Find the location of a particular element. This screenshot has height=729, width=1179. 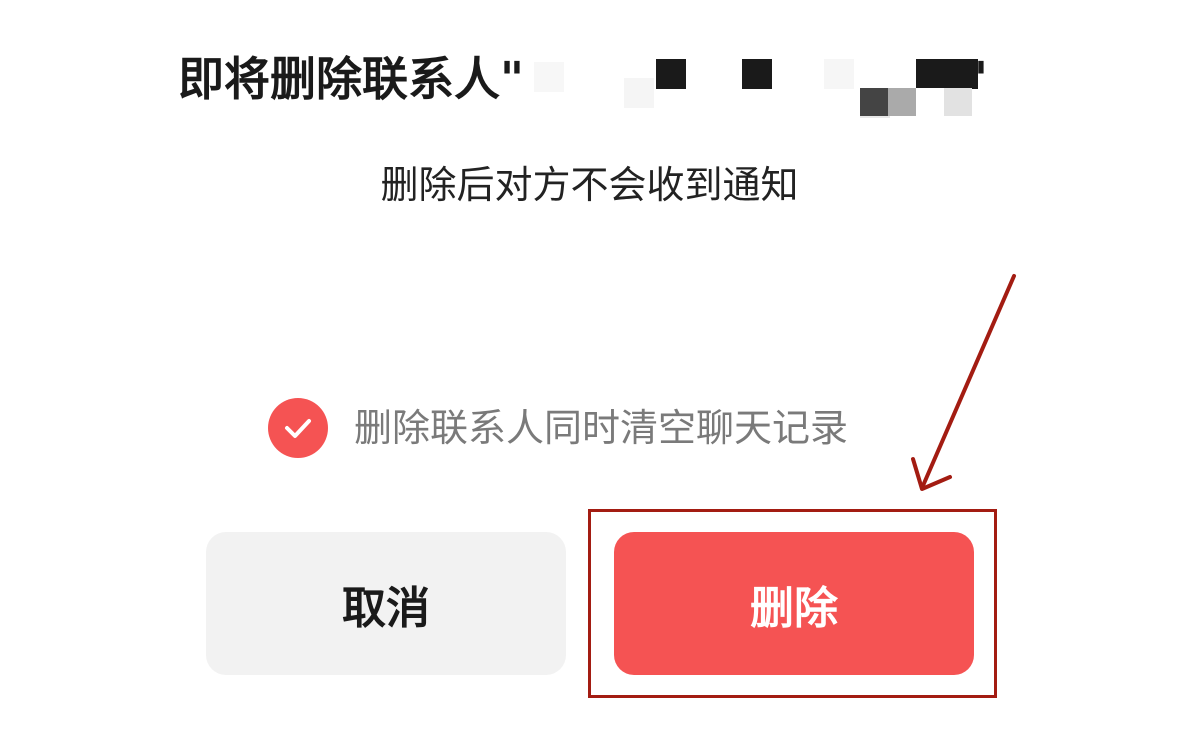

delete-button: 删除 is located at coordinates (794, 603).